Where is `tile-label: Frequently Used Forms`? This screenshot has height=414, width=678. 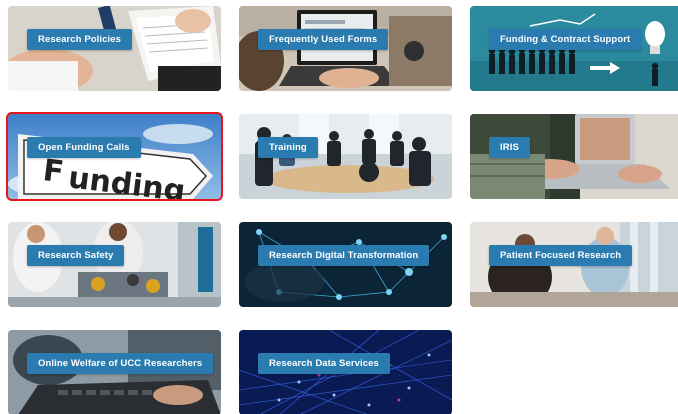 tile-label: Frequently Used Forms is located at coordinates (323, 39).